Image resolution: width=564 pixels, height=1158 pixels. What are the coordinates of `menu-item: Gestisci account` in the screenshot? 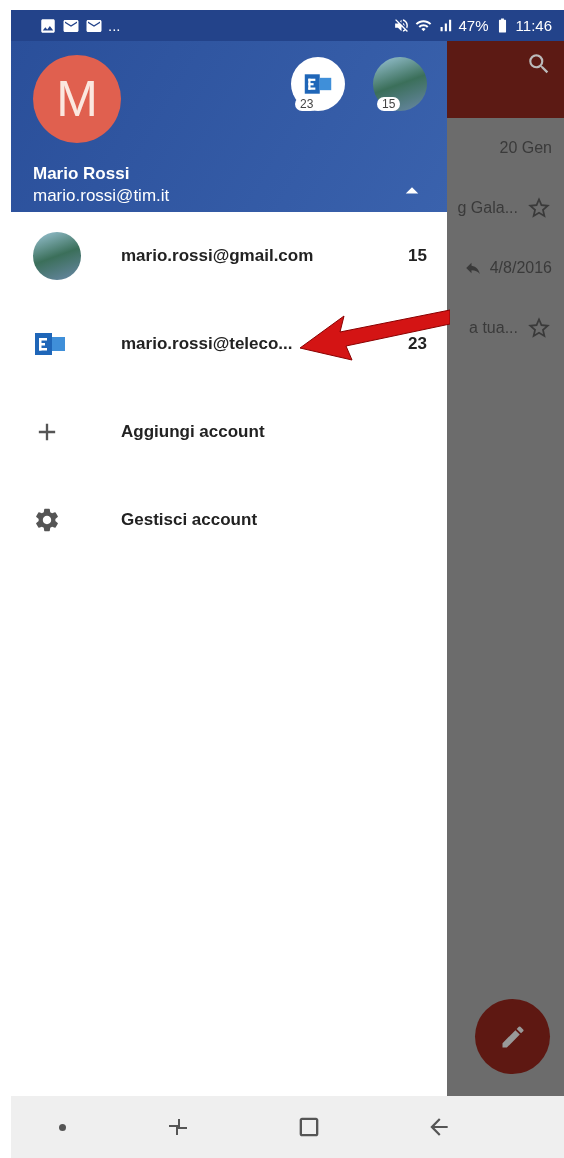 It's located at (229, 520).